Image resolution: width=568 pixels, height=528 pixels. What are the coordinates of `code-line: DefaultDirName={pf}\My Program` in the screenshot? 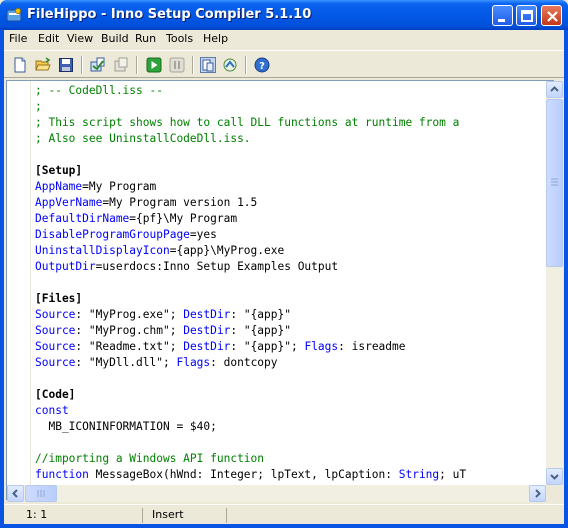 It's located at (290, 219).